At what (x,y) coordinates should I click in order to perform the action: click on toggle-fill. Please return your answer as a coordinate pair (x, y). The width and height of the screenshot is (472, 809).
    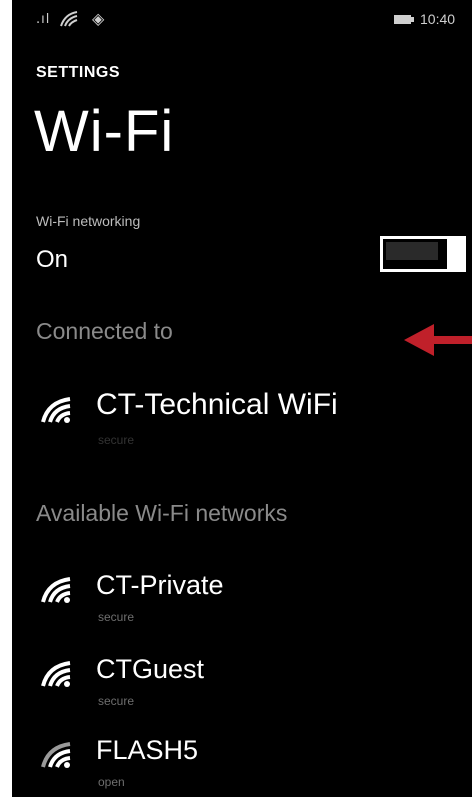
    Looking at the image, I should click on (412, 251).